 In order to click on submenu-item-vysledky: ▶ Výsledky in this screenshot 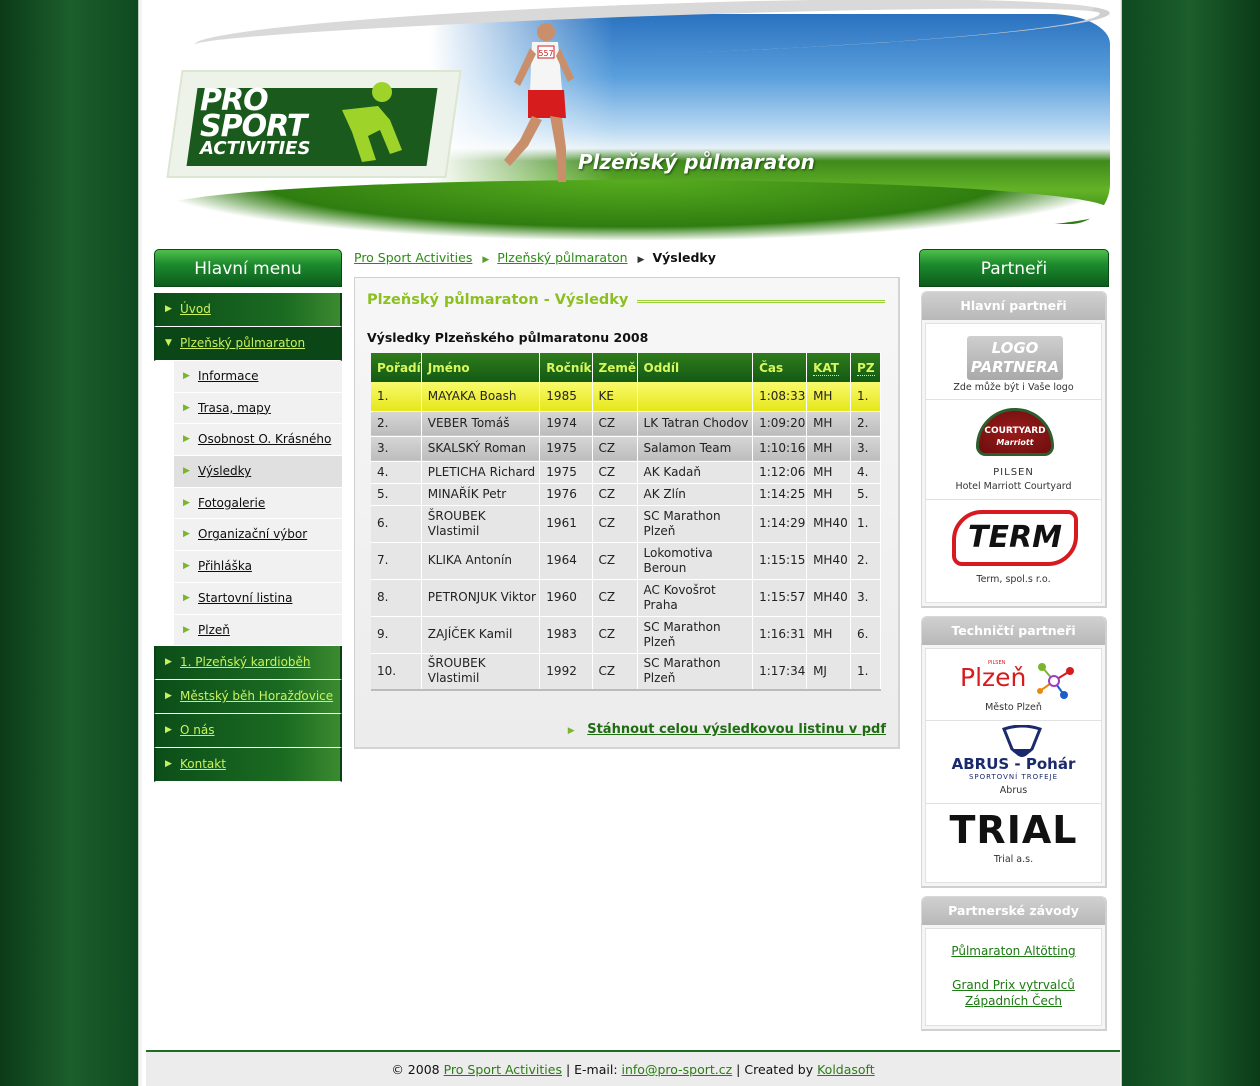, I will do `click(258, 472)`.